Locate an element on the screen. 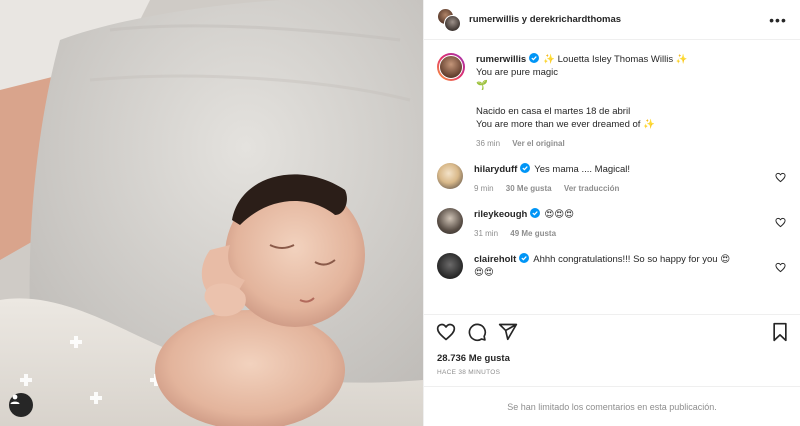  caption-username: rumerwillis is located at coordinates (501, 59).